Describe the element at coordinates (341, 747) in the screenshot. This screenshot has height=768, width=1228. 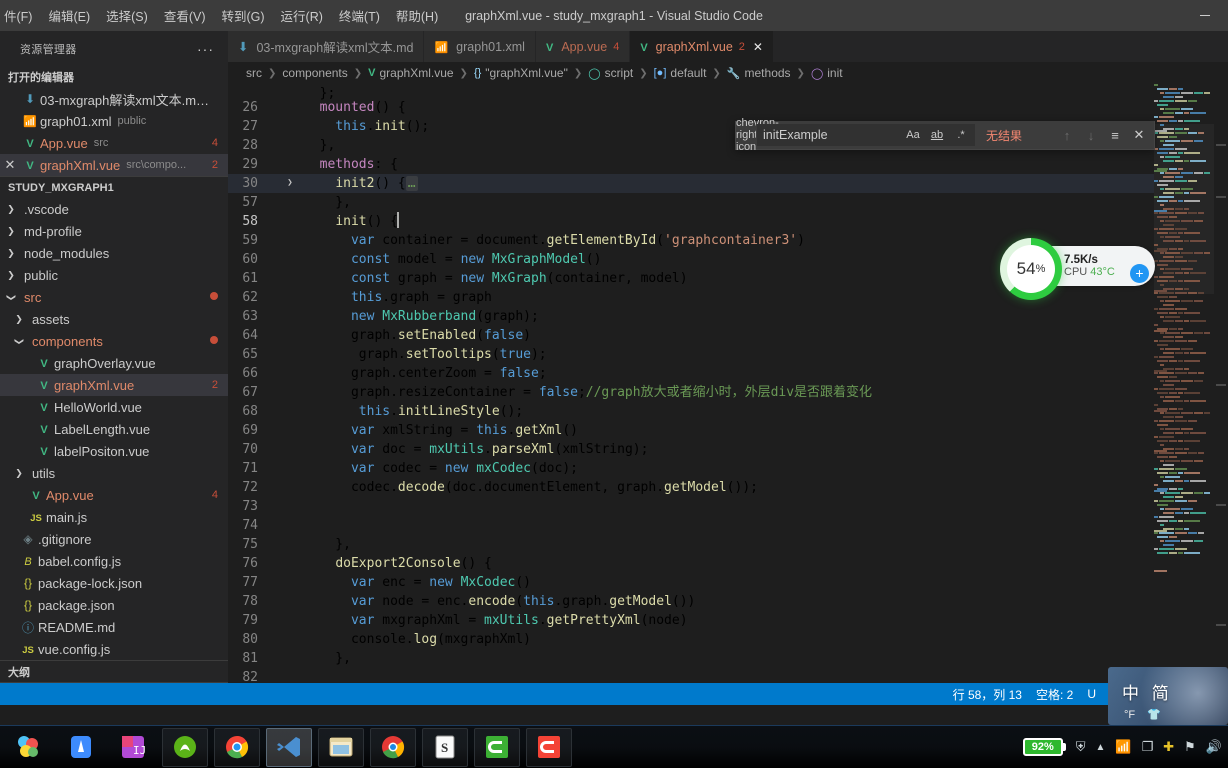
I see `file-explorer-icon` at that location.